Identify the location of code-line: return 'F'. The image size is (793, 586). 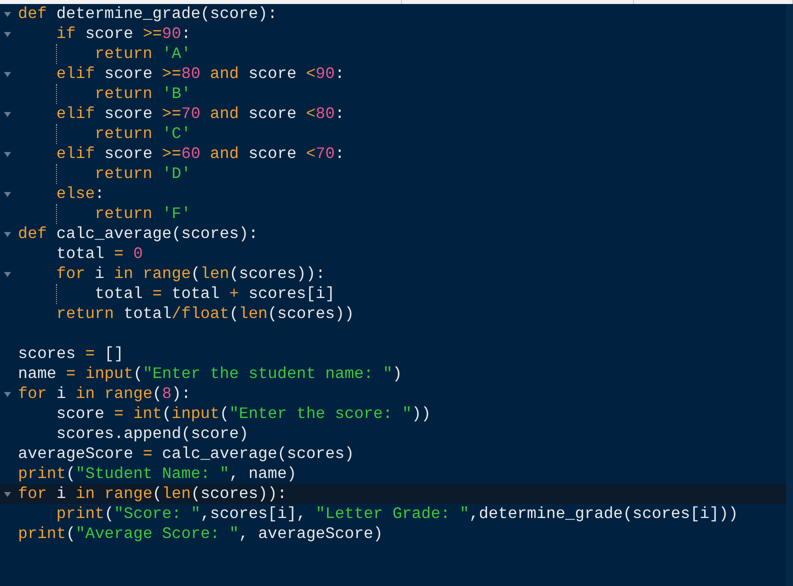
(142, 214).